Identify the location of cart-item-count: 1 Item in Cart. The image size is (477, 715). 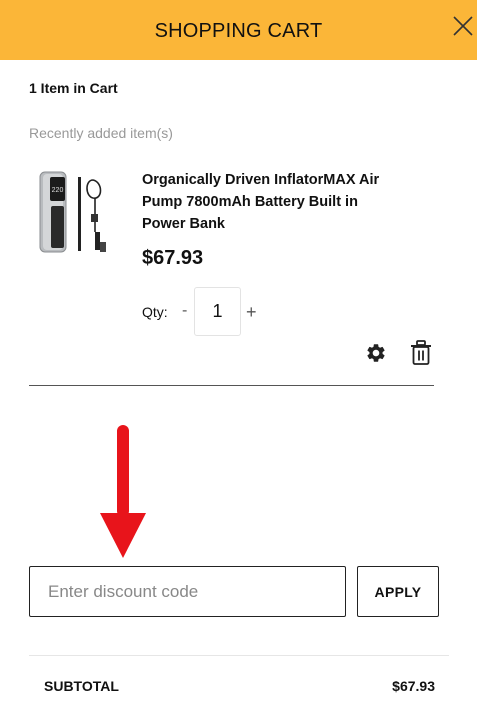
(73, 88).